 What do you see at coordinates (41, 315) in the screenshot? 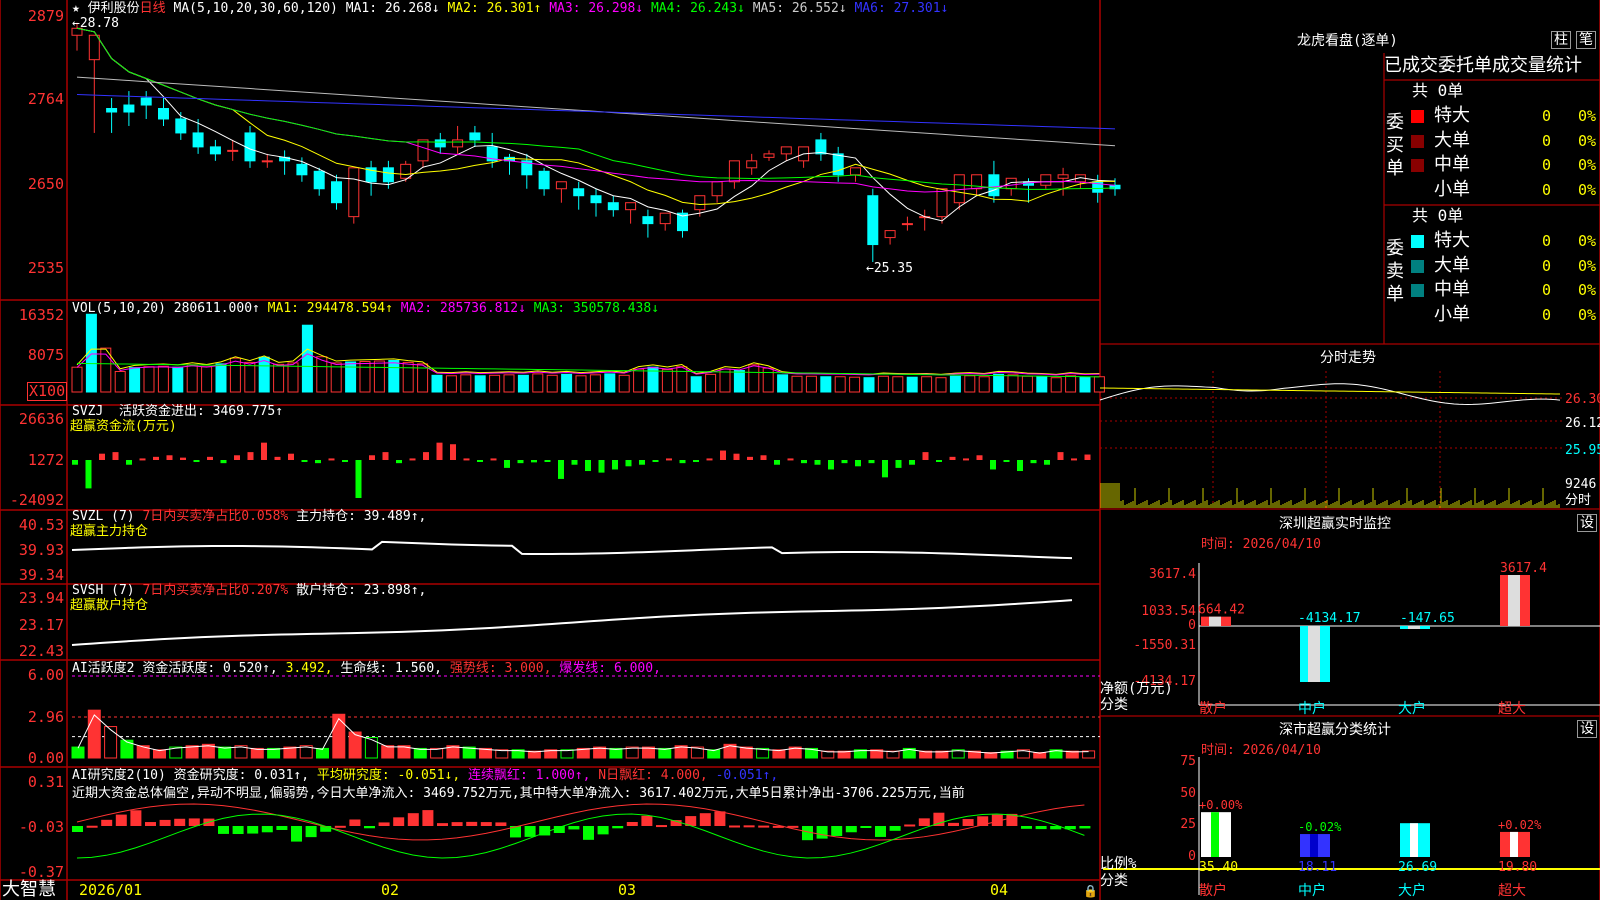
I see `vol-tick: 16352` at bounding box center [41, 315].